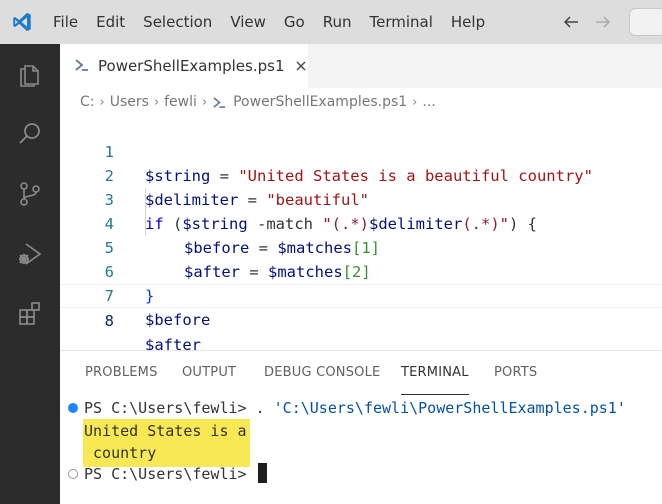 The width and height of the screenshot is (662, 504). What do you see at coordinates (109, 321) in the screenshot?
I see `line-number: 8` at bounding box center [109, 321].